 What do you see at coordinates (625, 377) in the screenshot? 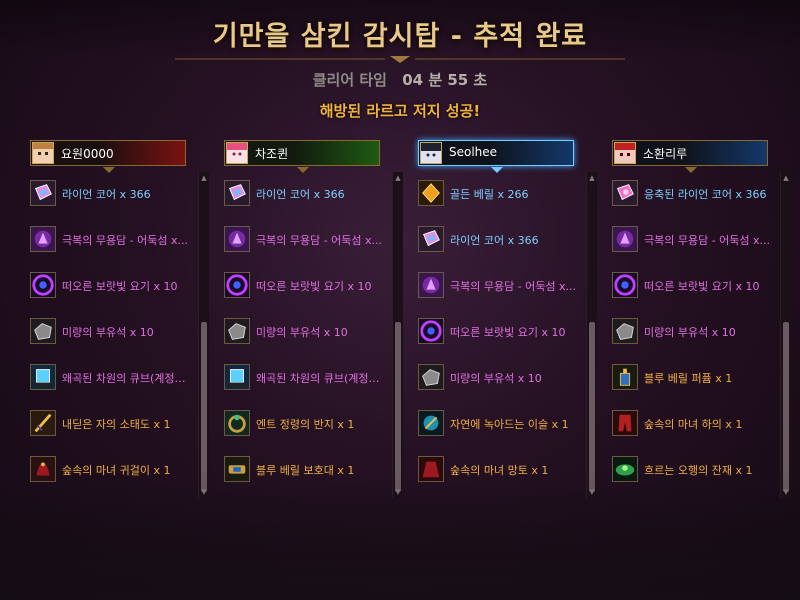
I see `perfume-icon` at bounding box center [625, 377].